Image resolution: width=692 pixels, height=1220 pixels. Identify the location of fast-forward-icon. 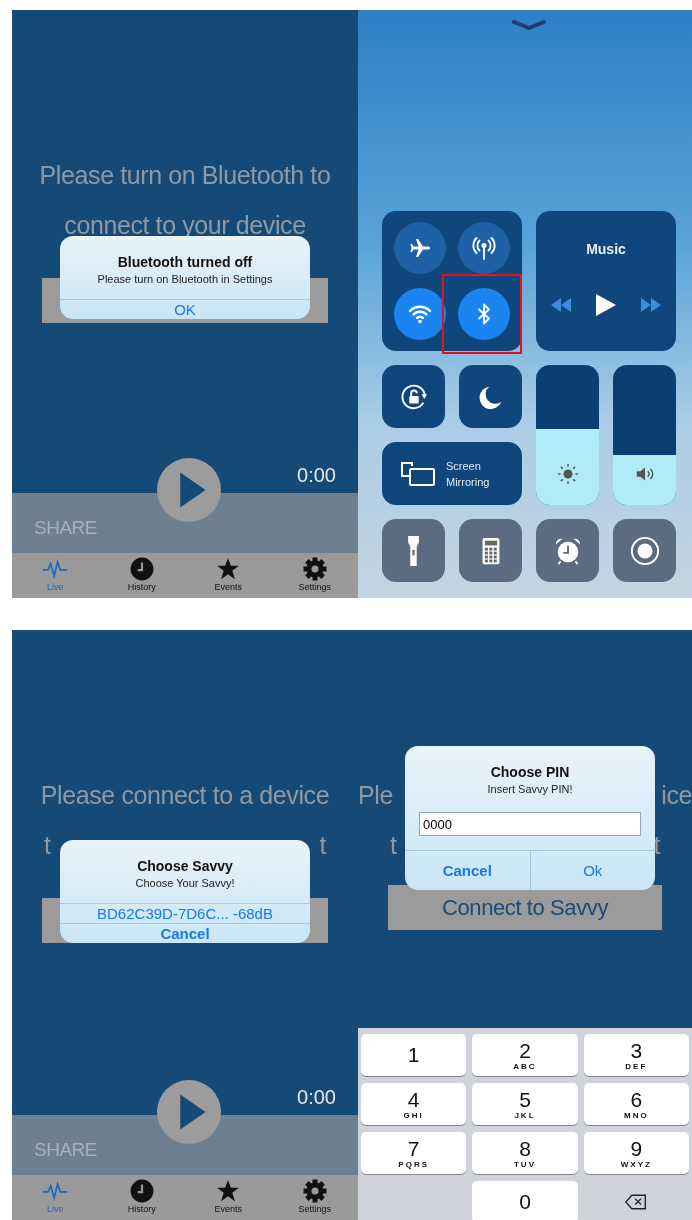
(651, 305).